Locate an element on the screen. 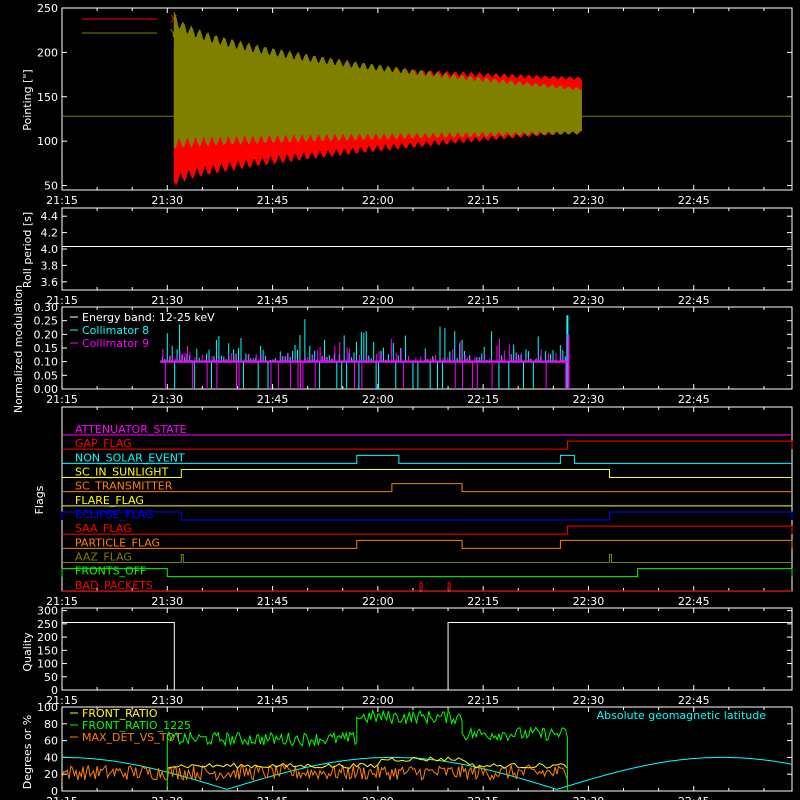  flag-label: BAD_PACKETS is located at coordinates (114, 585).